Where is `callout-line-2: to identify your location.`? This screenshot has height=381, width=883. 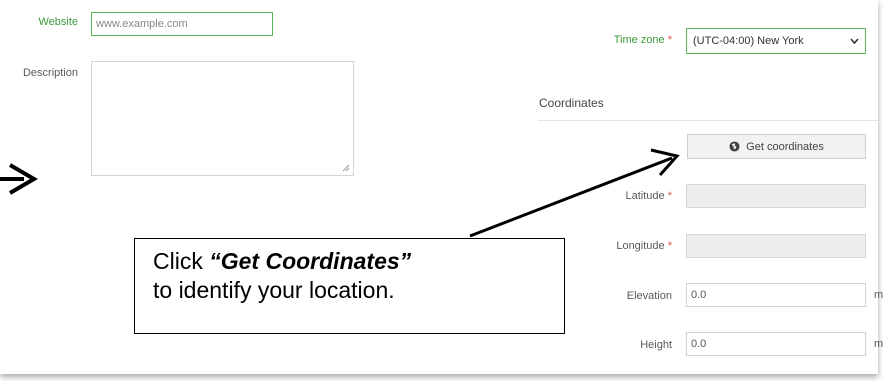
callout-line-2: to identify your location. is located at coordinates (274, 290).